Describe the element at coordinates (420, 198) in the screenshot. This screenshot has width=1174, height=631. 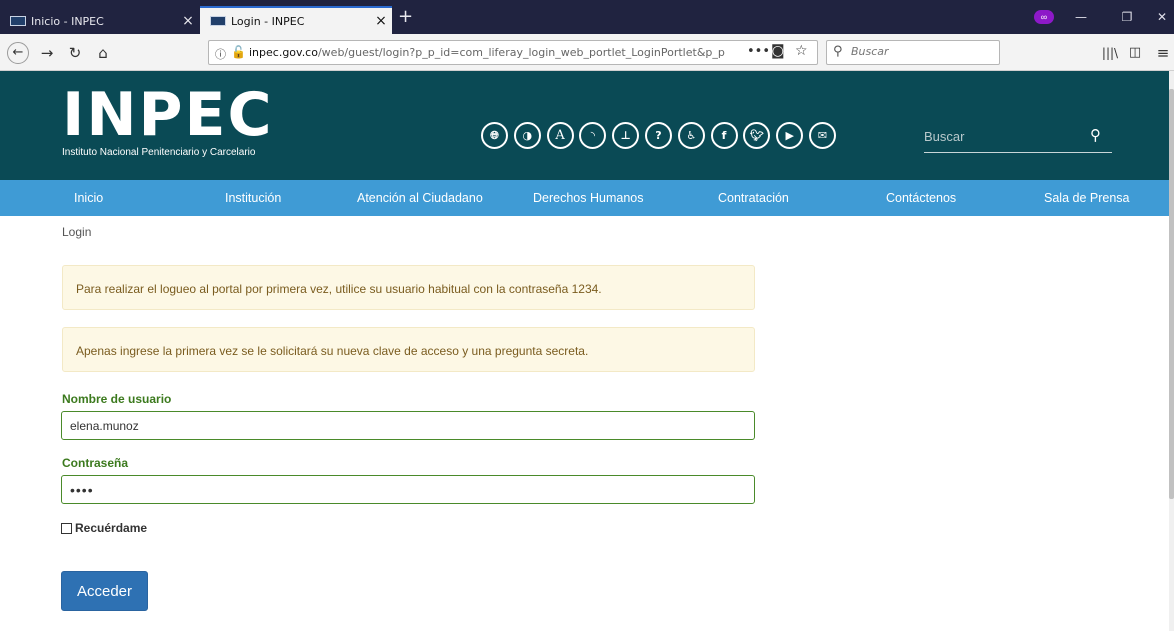
I see `nav-item-atencion-ciudadano: Atención al Ciudadano` at that location.